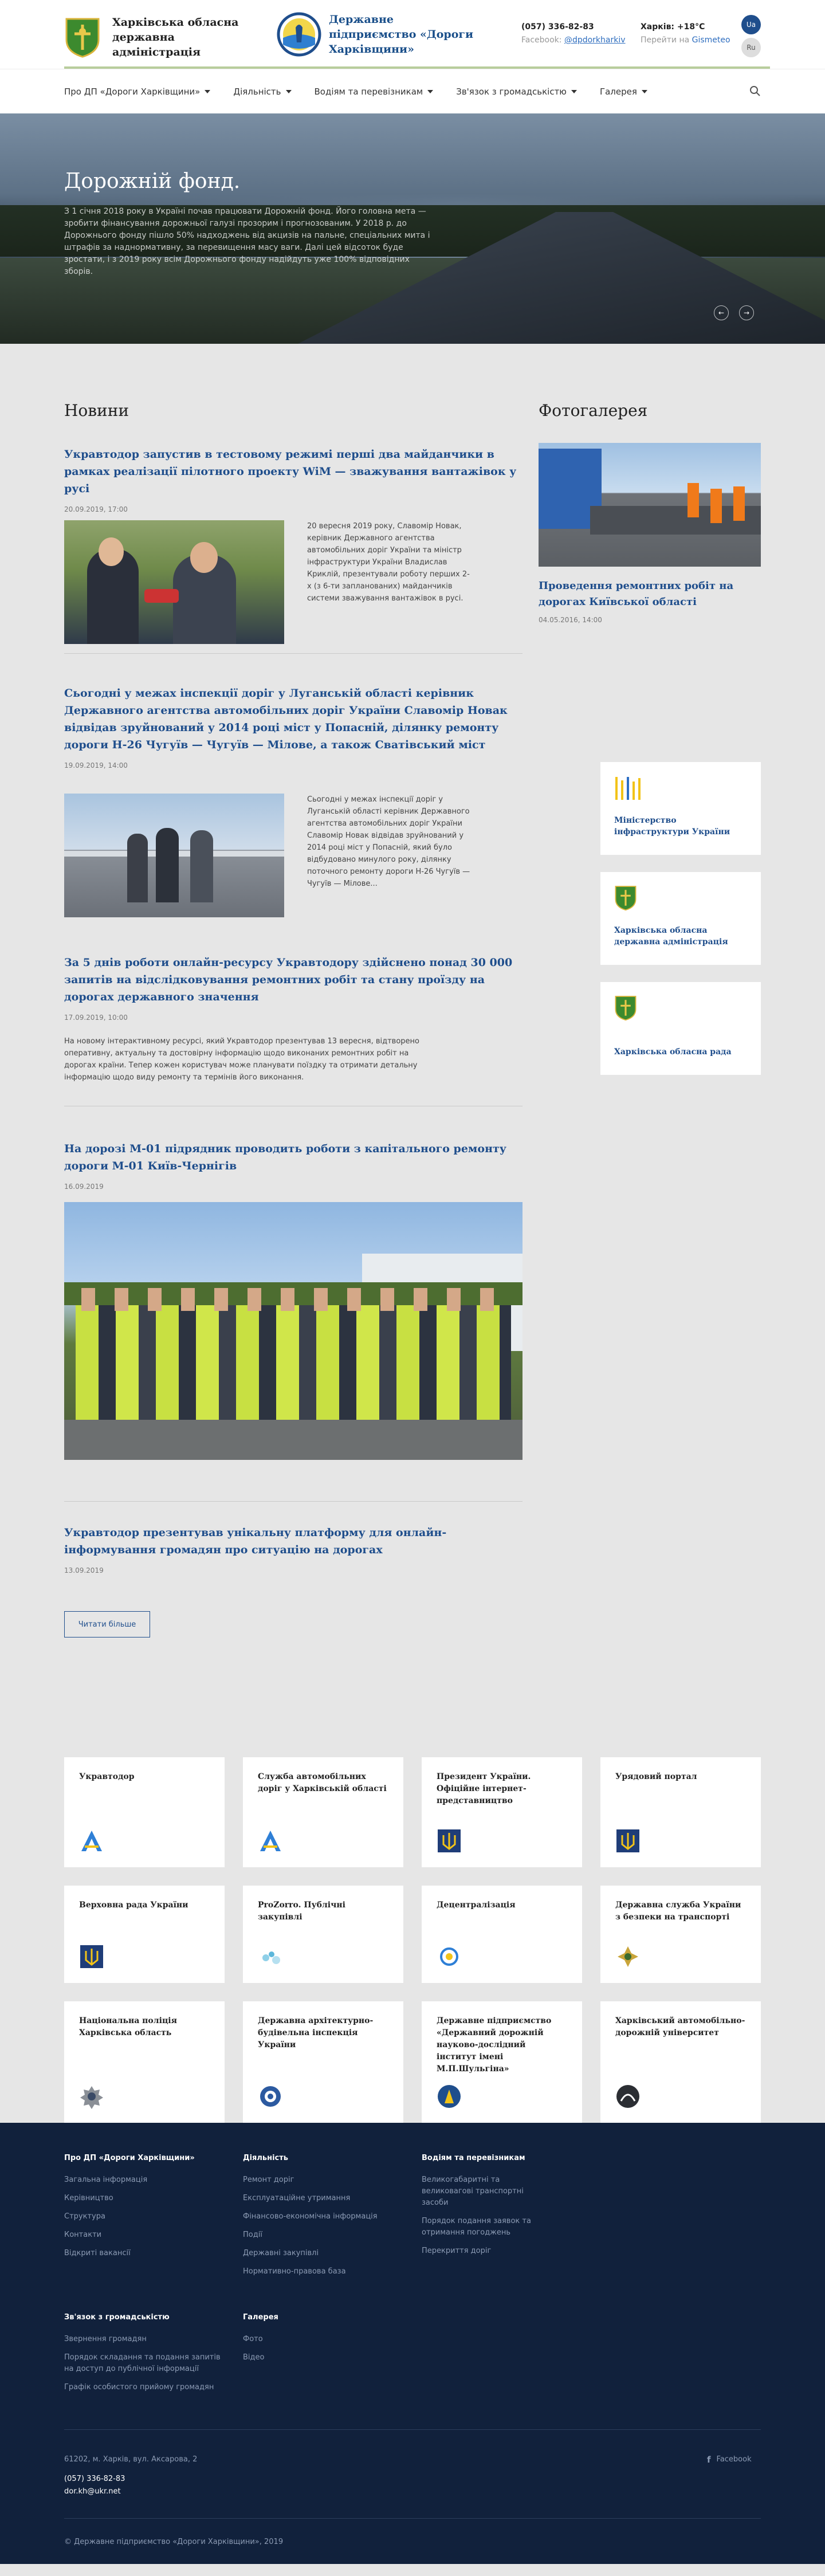 This screenshot has width=825, height=2576. I want to click on nav-item-about: Про ДП «Дороги Харківщини», so click(137, 92).